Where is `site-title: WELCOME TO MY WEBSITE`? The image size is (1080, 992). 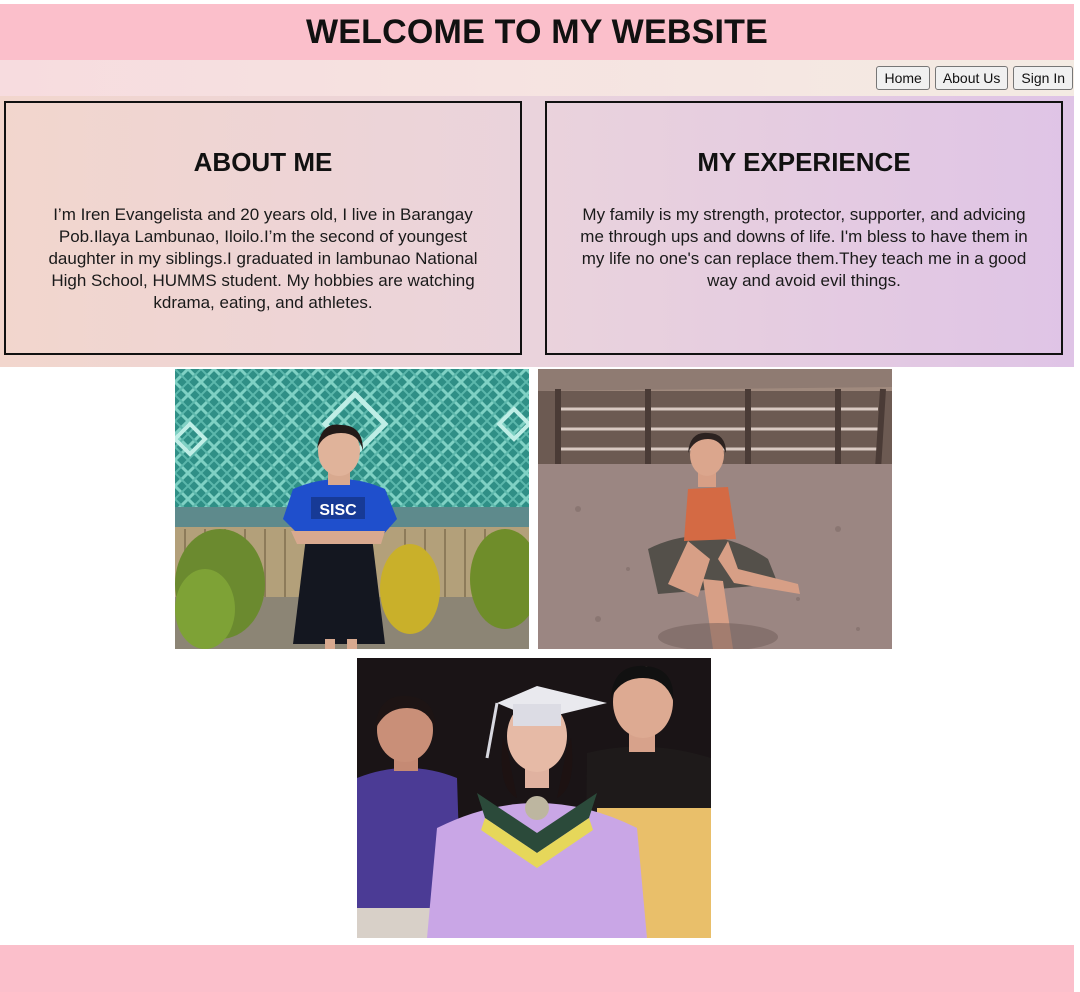
site-title: WELCOME TO MY WEBSITE is located at coordinates (537, 31).